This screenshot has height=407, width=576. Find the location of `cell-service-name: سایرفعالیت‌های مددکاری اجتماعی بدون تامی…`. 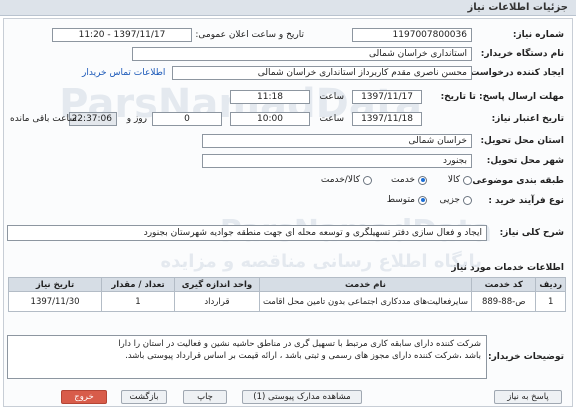

cell-service-name: سایرفعالیت‌های مددکاری اجتماعی بدون تامی… is located at coordinates (365, 301).